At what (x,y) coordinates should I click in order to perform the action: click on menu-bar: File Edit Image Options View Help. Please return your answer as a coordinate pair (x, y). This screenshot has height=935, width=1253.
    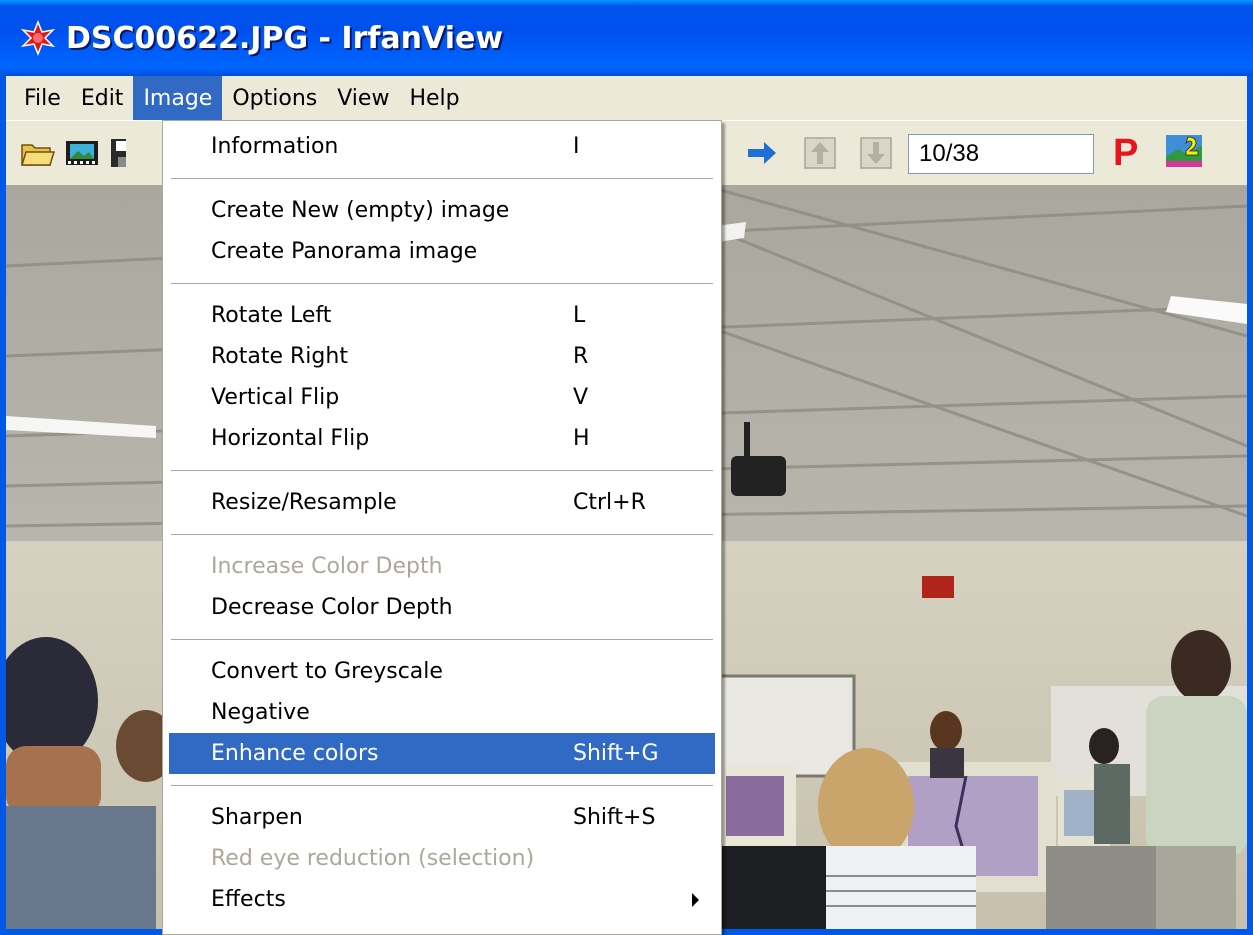
    Looking at the image, I should click on (626, 98).